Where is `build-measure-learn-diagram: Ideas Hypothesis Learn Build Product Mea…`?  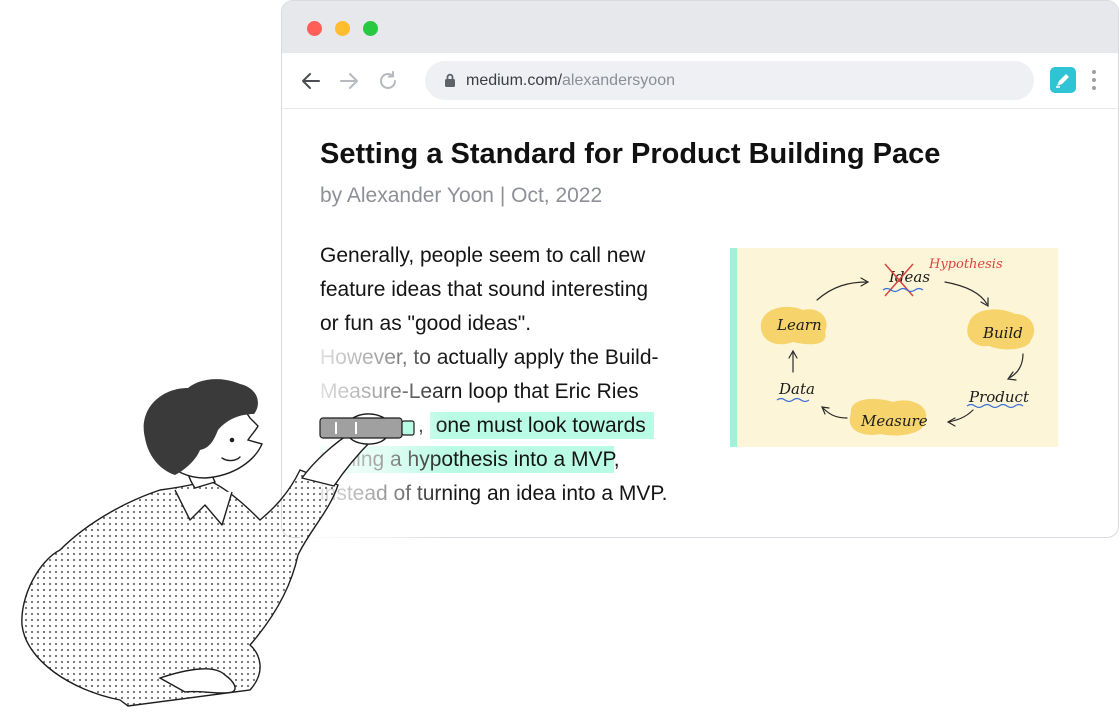 build-measure-learn-diagram: Ideas Hypothesis Learn Build Product Mea… is located at coordinates (894, 347).